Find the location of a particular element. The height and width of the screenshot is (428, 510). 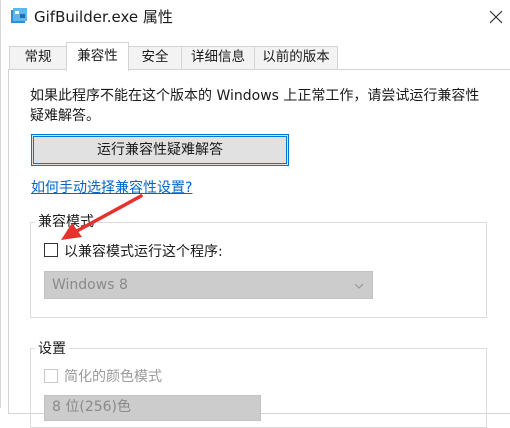

tab-general: 常规 is located at coordinates (38, 57).